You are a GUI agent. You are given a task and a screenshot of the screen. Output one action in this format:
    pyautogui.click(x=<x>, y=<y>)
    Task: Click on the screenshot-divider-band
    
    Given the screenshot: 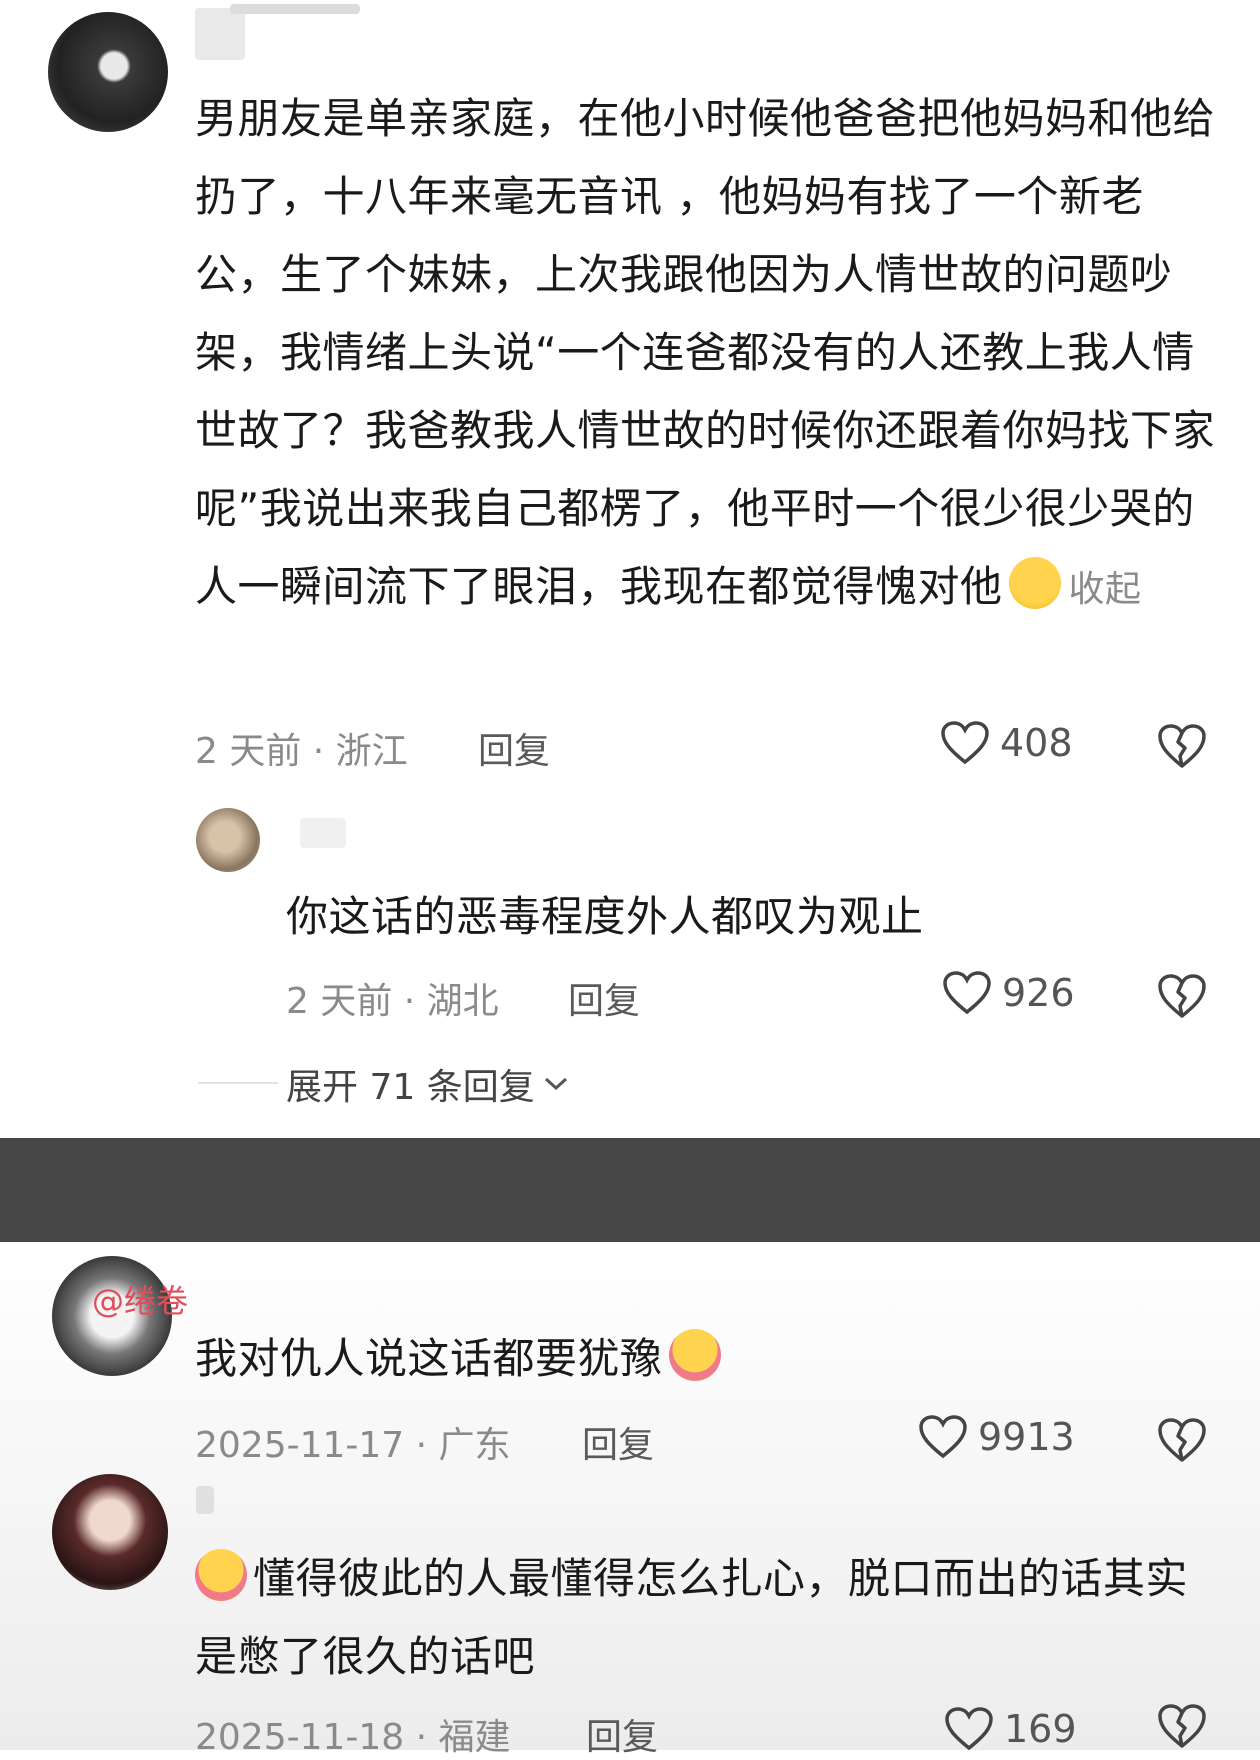 What is the action you would take?
    pyautogui.click(x=630, y=1190)
    